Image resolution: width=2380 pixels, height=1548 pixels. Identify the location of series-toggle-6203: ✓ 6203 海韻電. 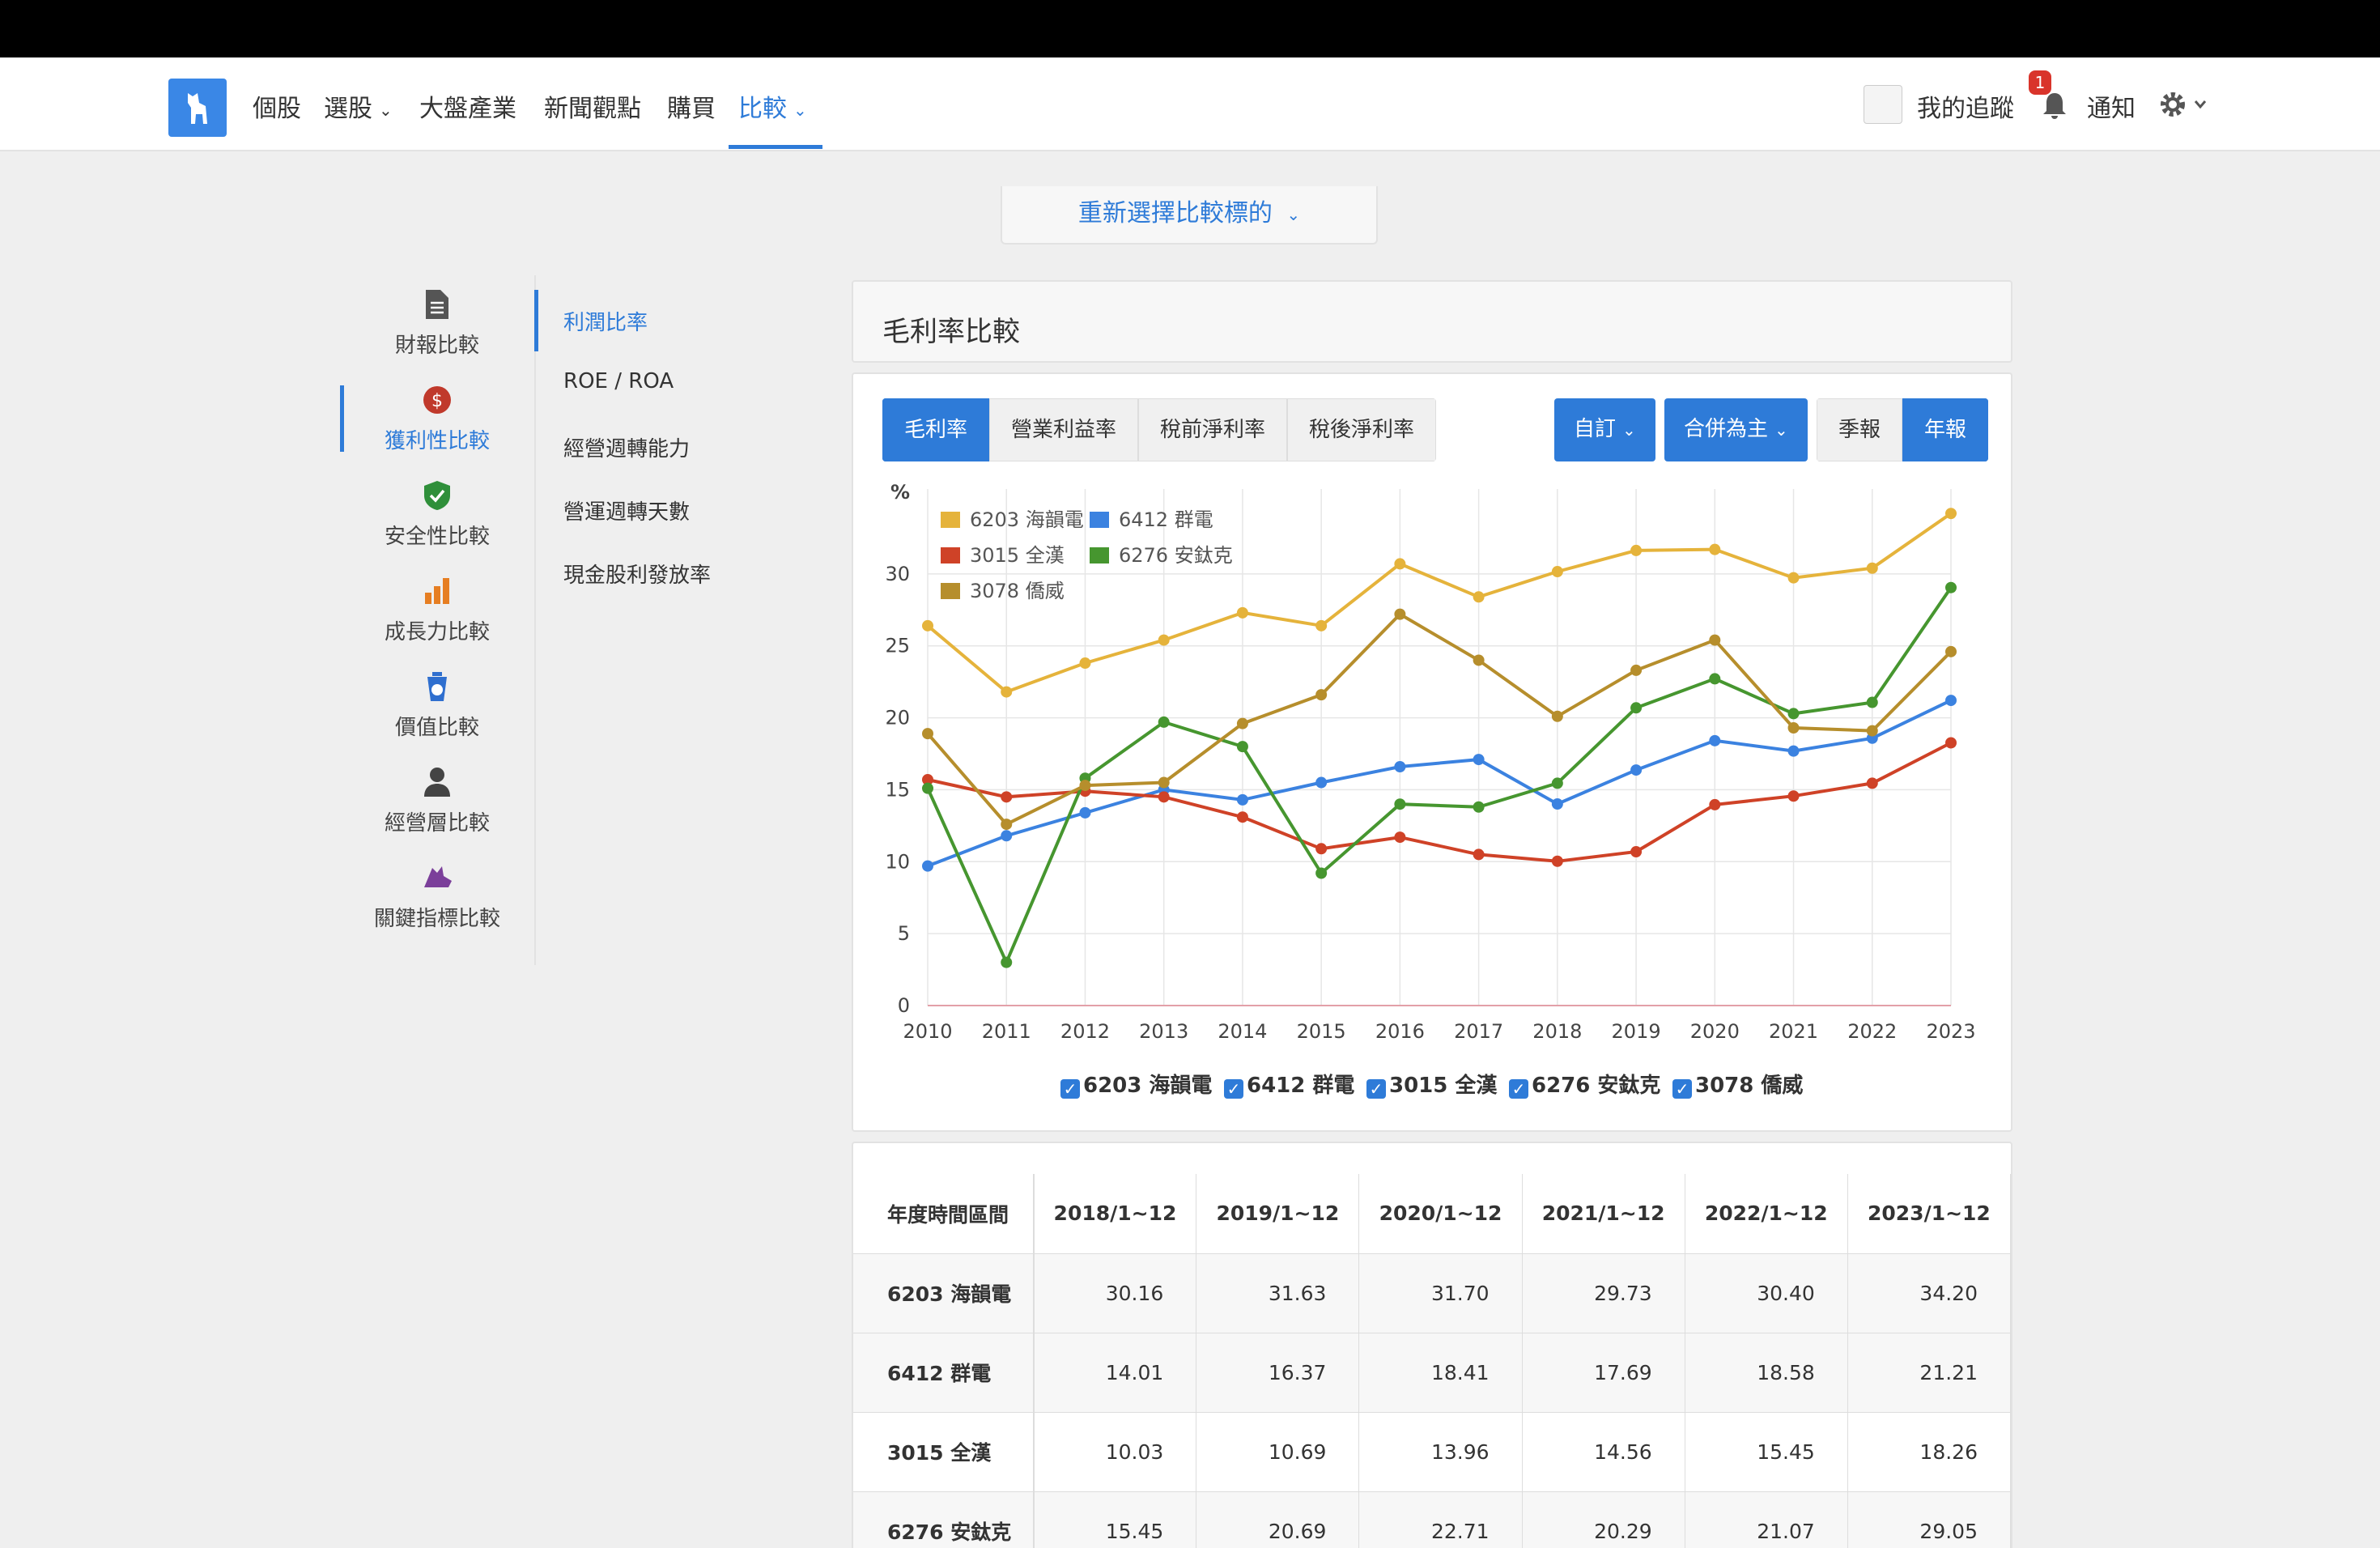
(1136, 1084).